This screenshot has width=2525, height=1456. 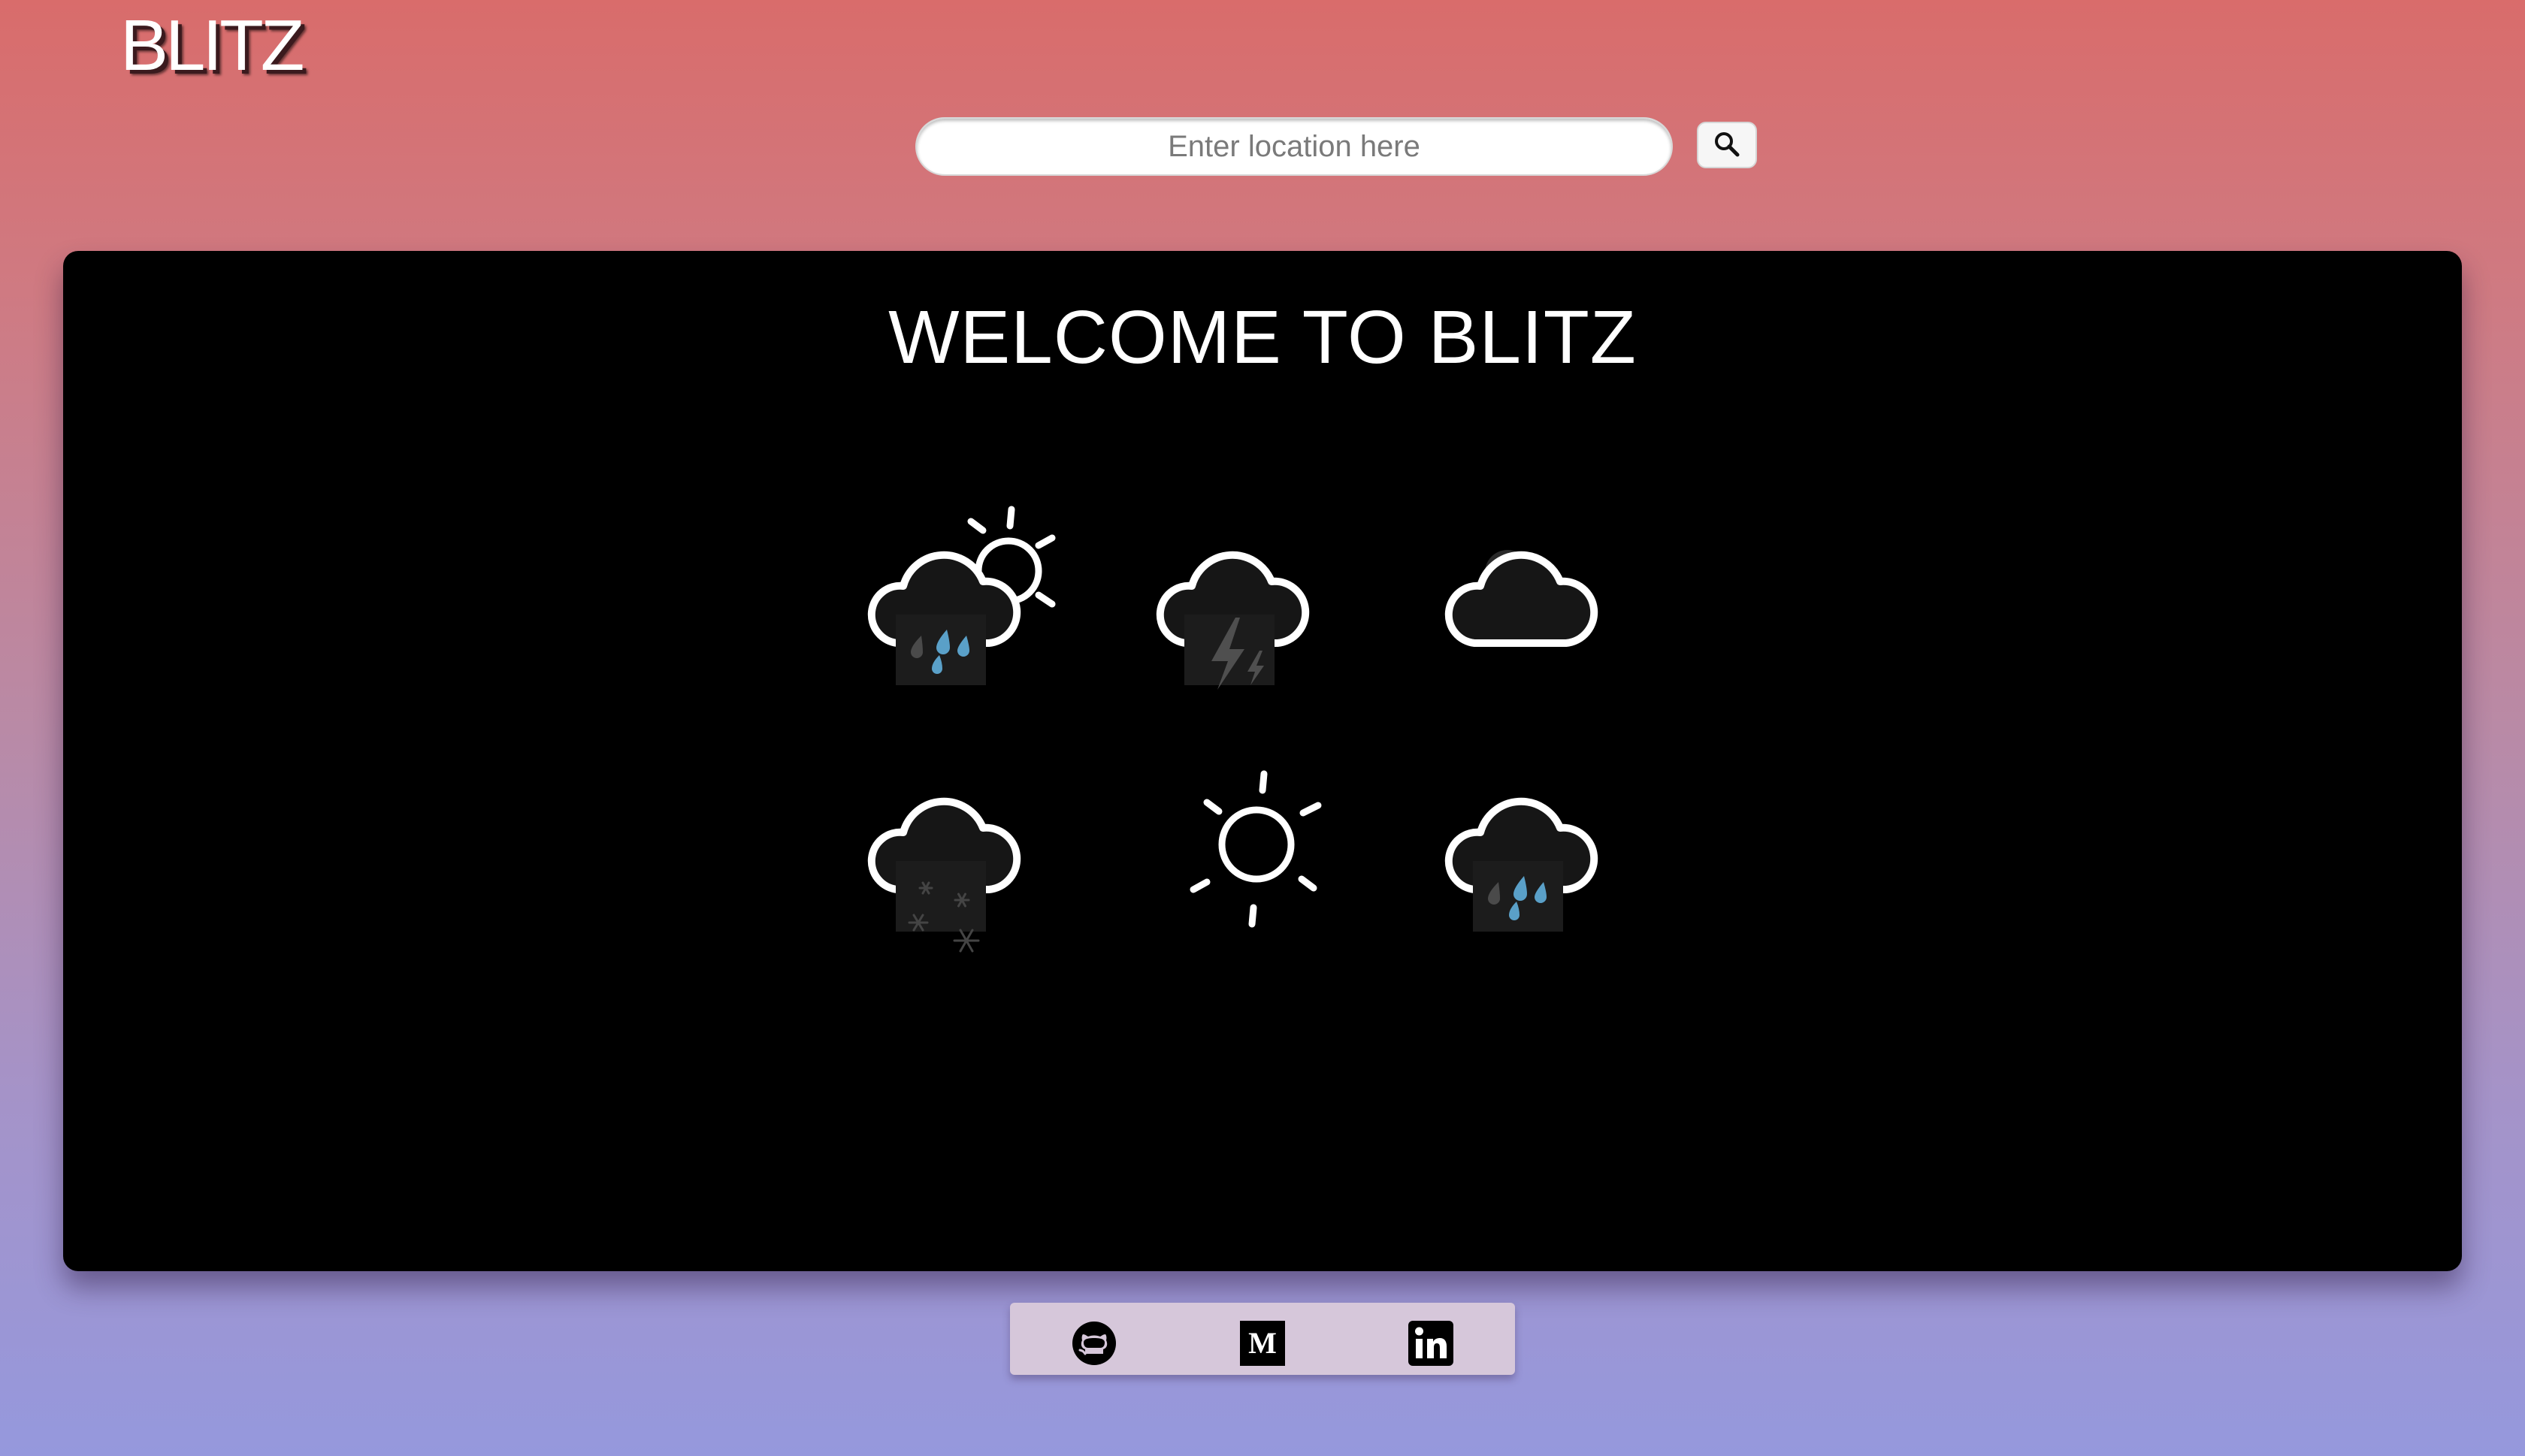 I want to click on github-icon, so click(x=1094, y=1343).